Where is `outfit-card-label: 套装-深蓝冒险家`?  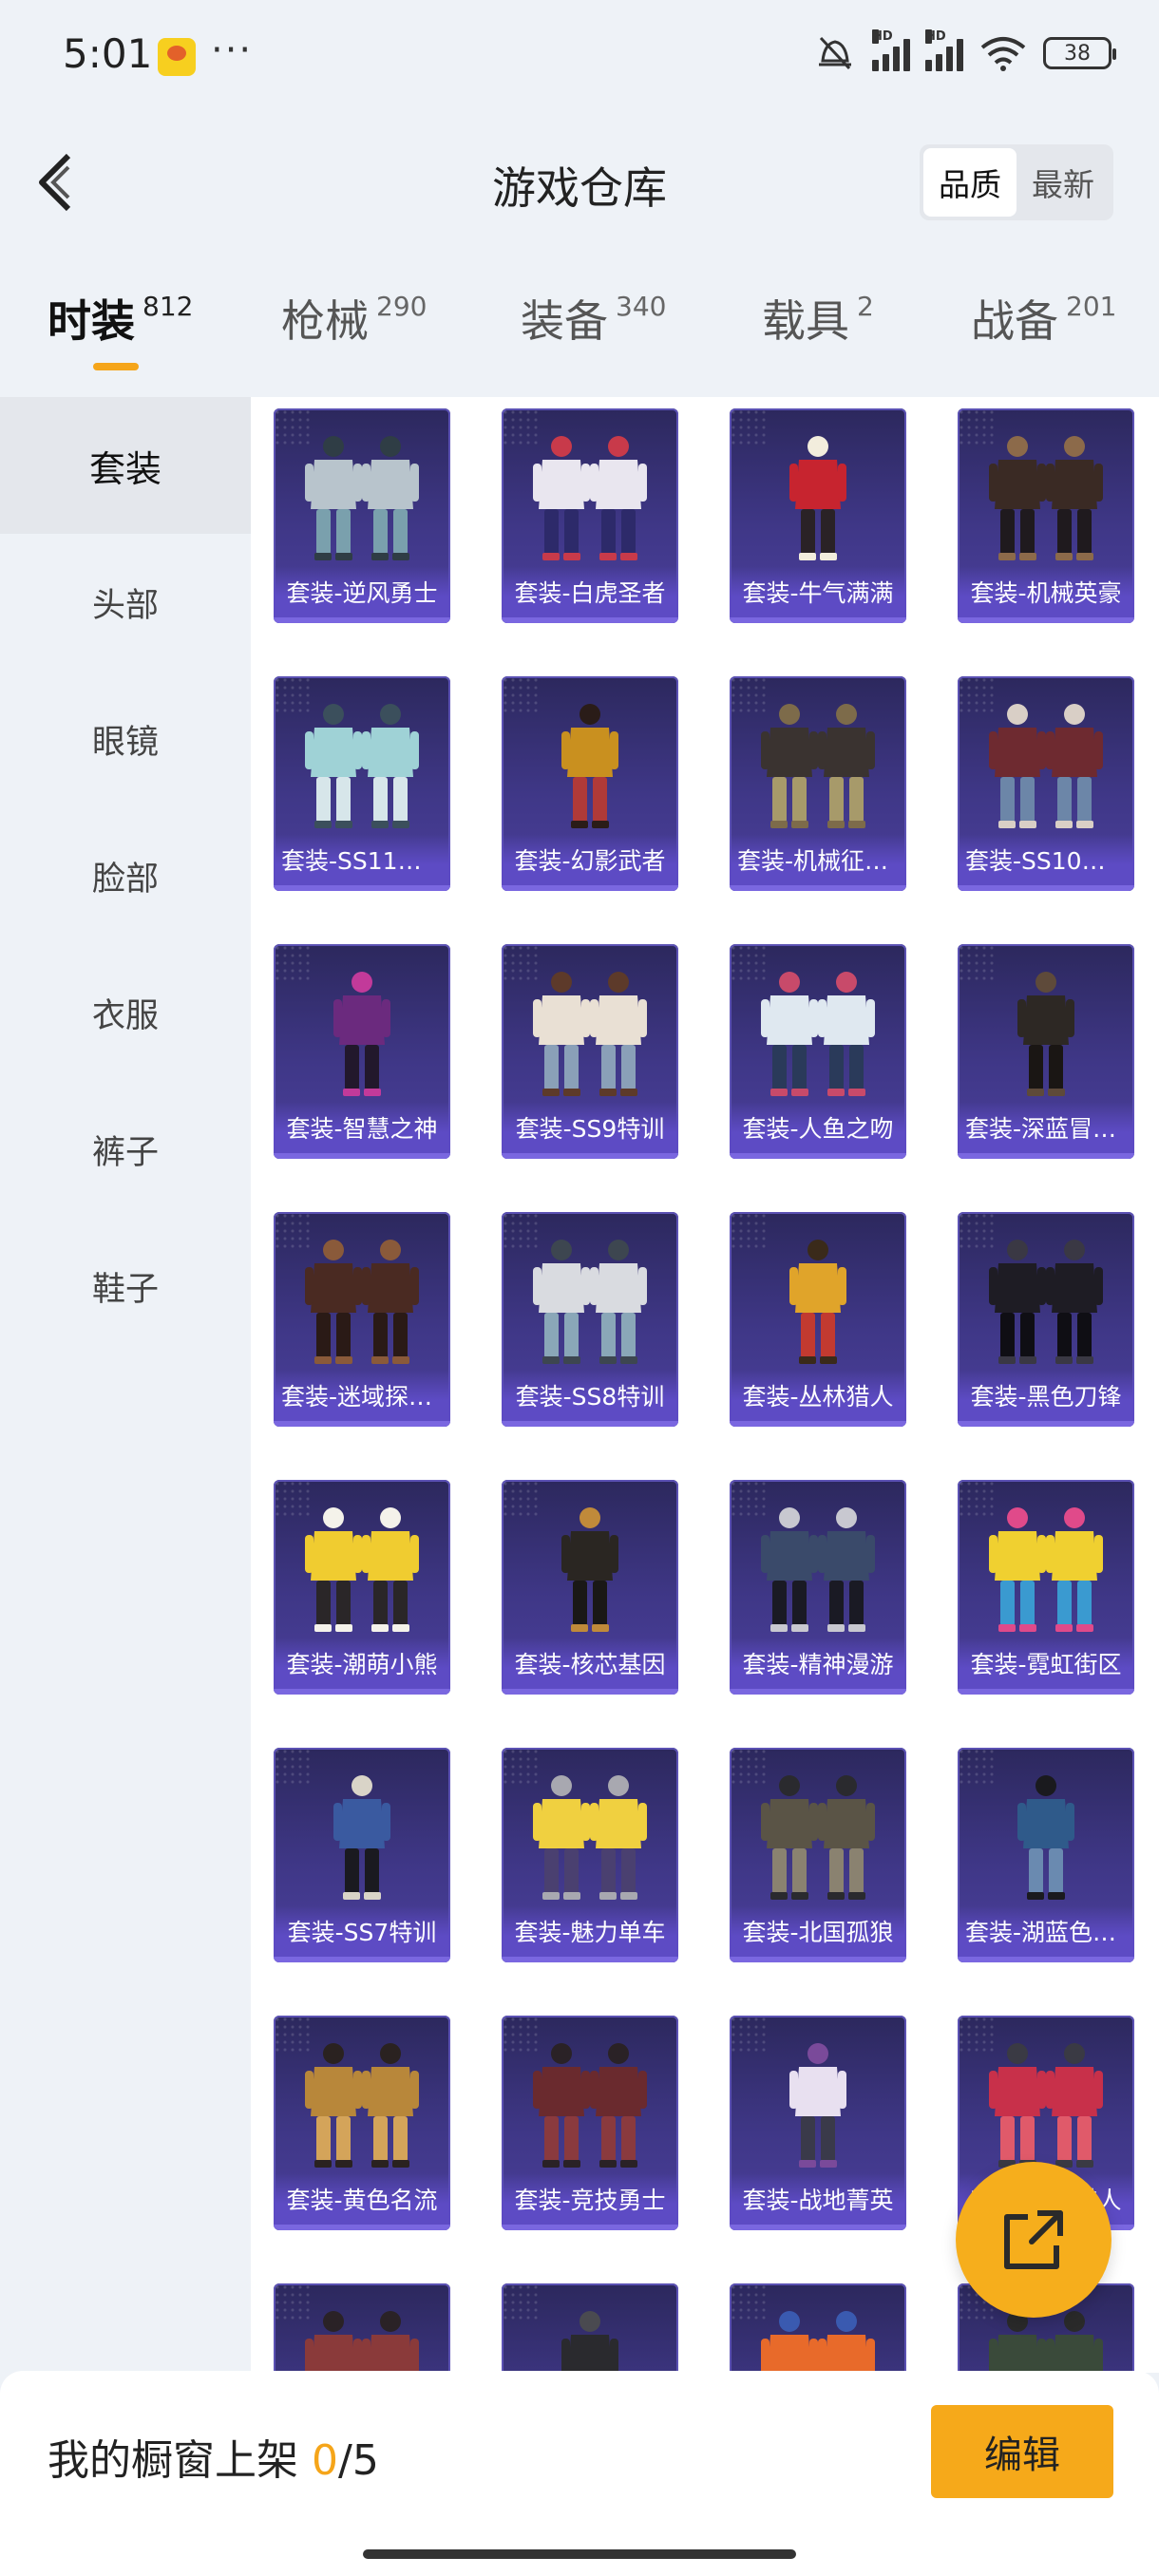
outfit-card-label: 套装-深蓝冒险家 is located at coordinates (1046, 1130).